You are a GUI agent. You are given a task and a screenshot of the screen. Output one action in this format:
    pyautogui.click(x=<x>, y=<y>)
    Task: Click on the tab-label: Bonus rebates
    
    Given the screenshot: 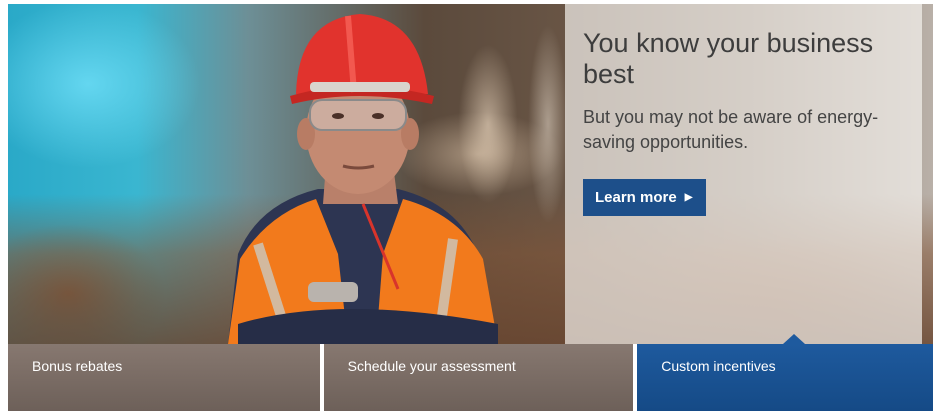 What is the action you would take?
    pyautogui.click(x=77, y=366)
    